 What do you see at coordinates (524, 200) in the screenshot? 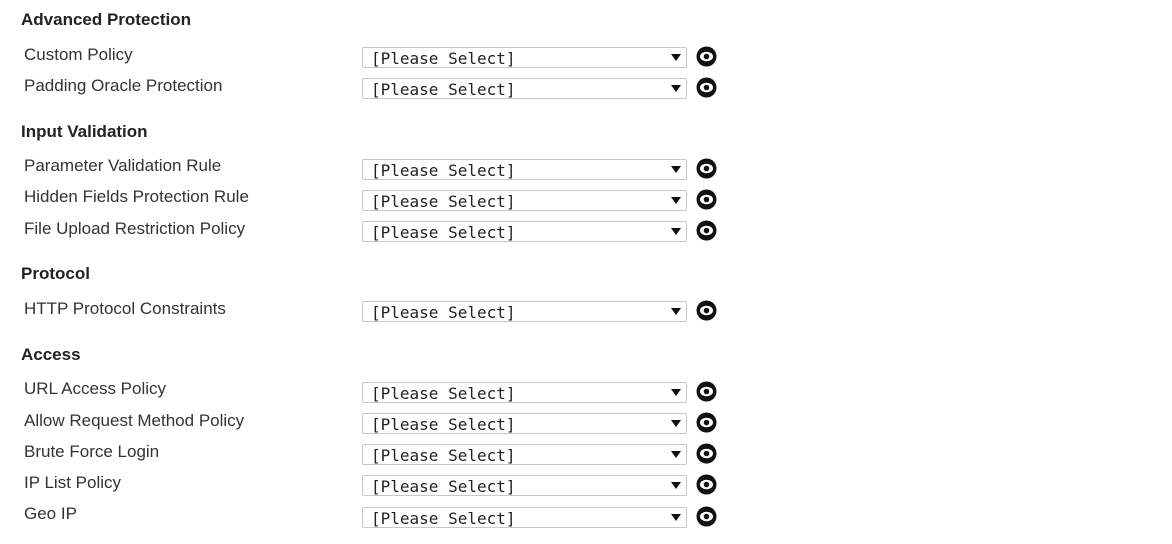
I see `select-hidden-fields-protection-rule: [Please Select]` at bounding box center [524, 200].